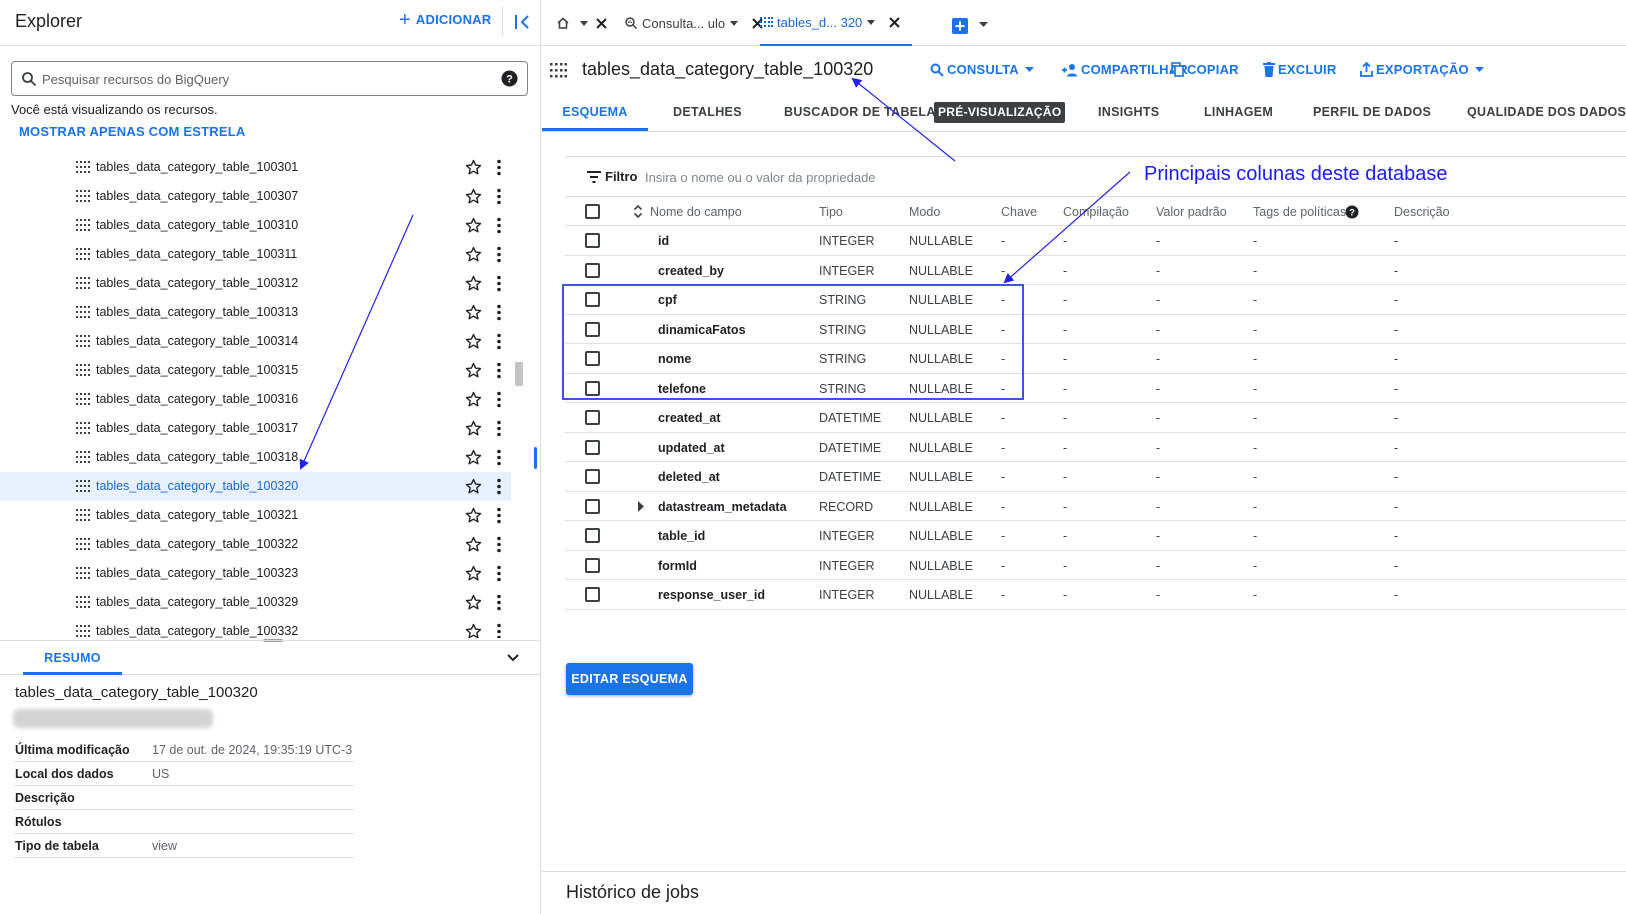 The height and width of the screenshot is (914, 1626). I want to click on panel-splitter-handle, so click(535, 458).